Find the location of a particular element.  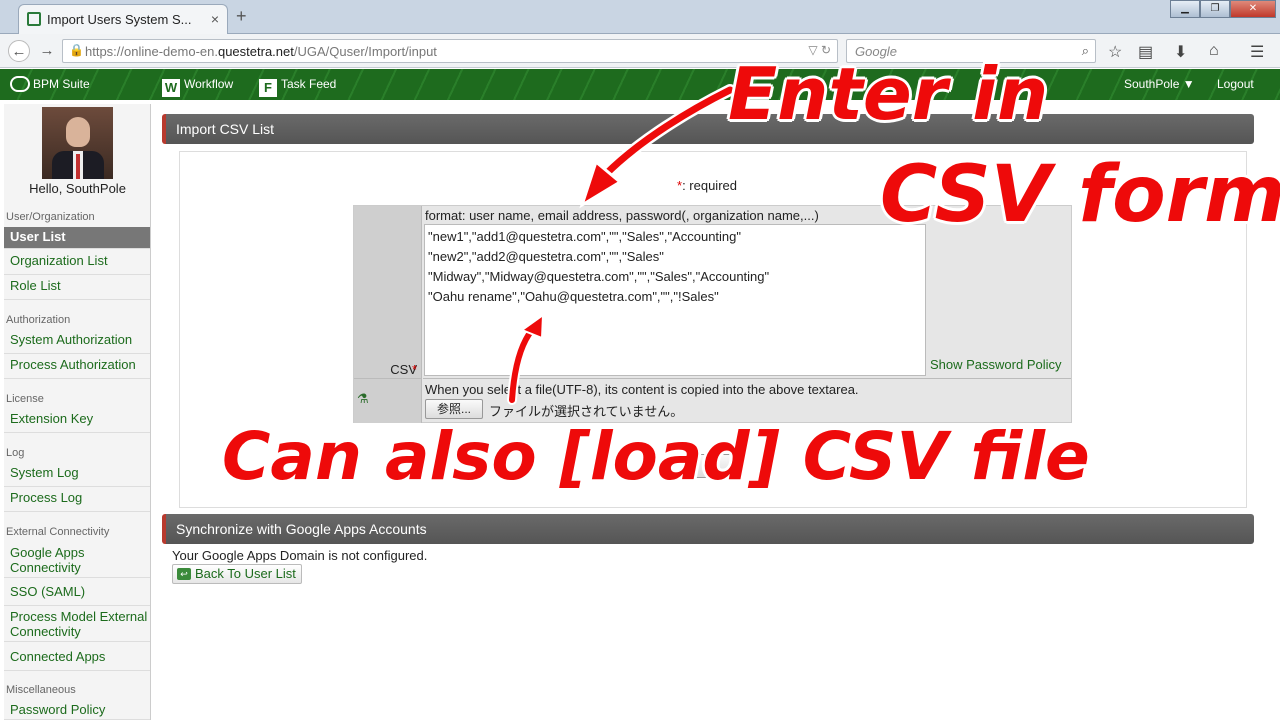

annotation-load-csv: Can also [load] CSV file is located at coordinates (656, 456).